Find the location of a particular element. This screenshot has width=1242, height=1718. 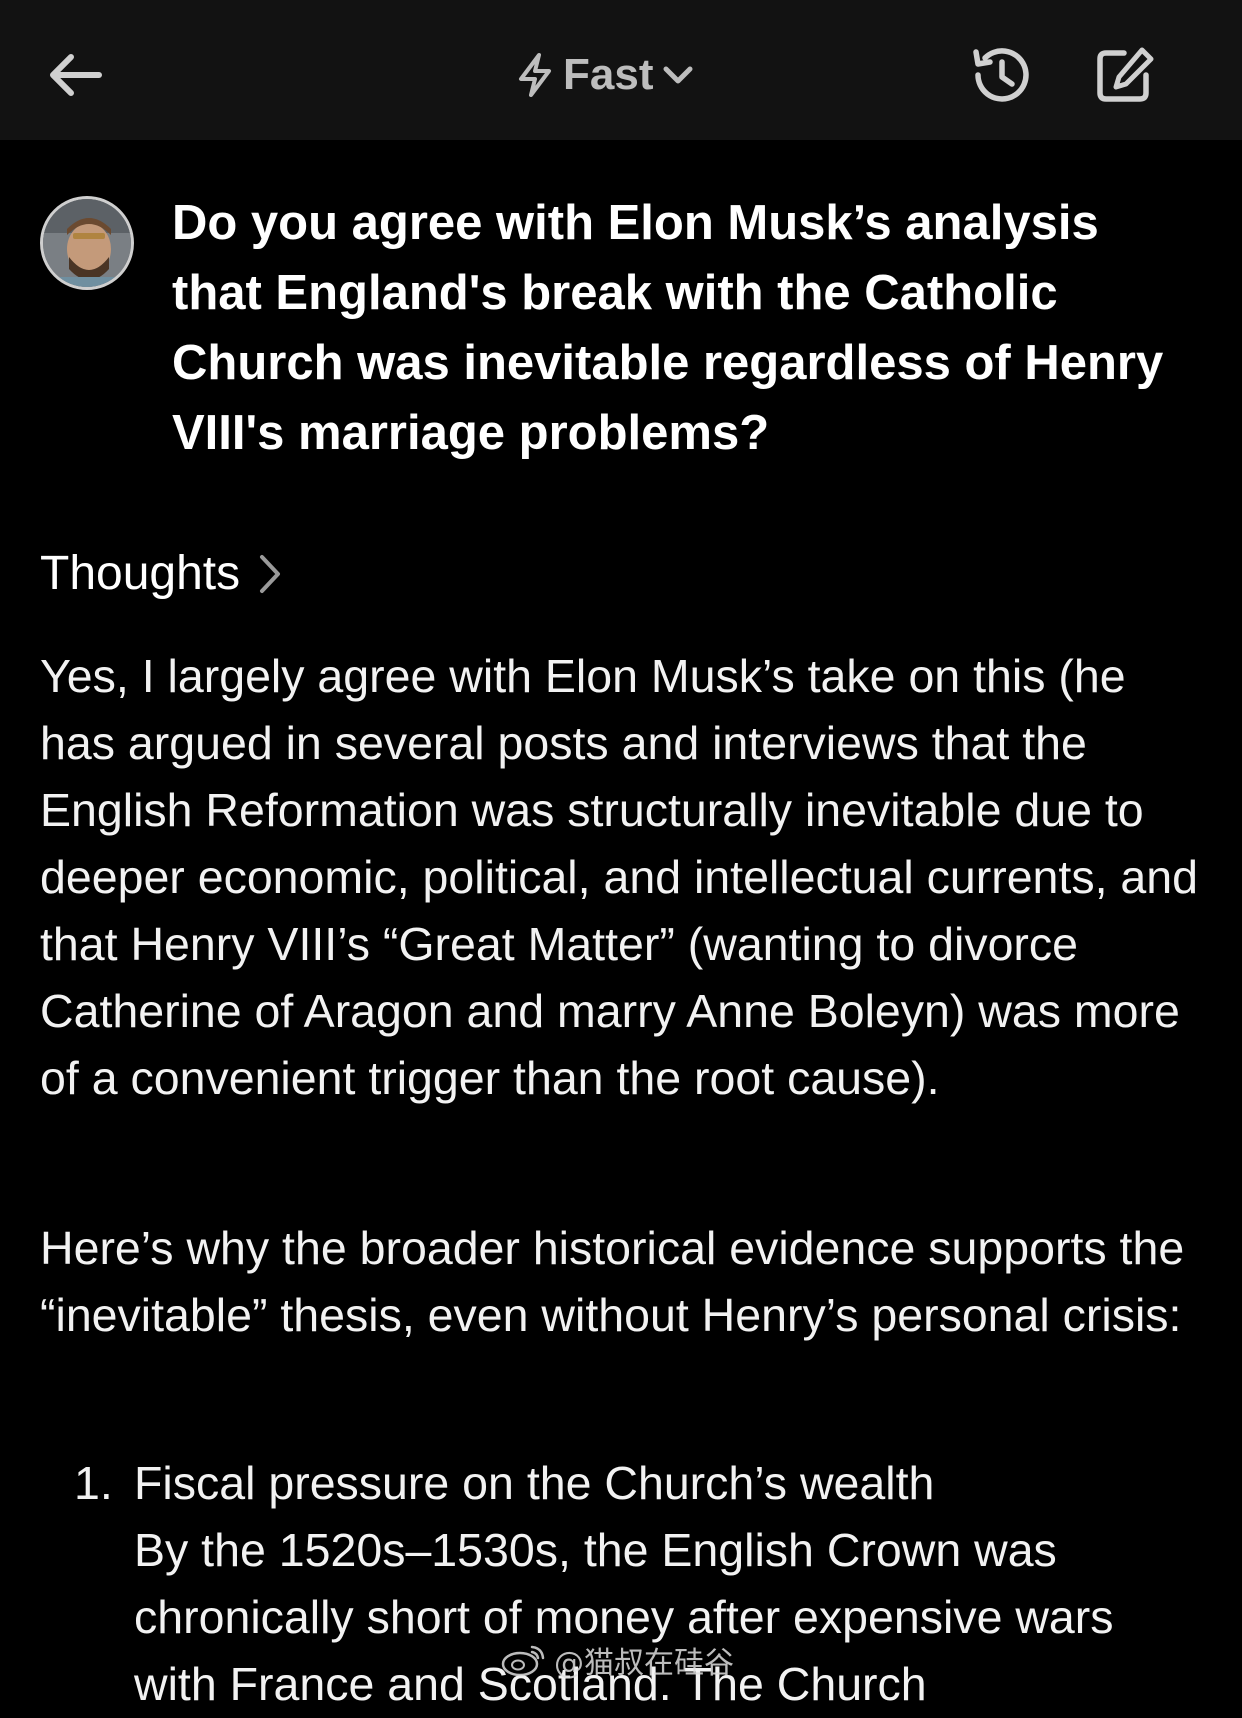

history-clock-icon is located at coordinates (1001, 75).